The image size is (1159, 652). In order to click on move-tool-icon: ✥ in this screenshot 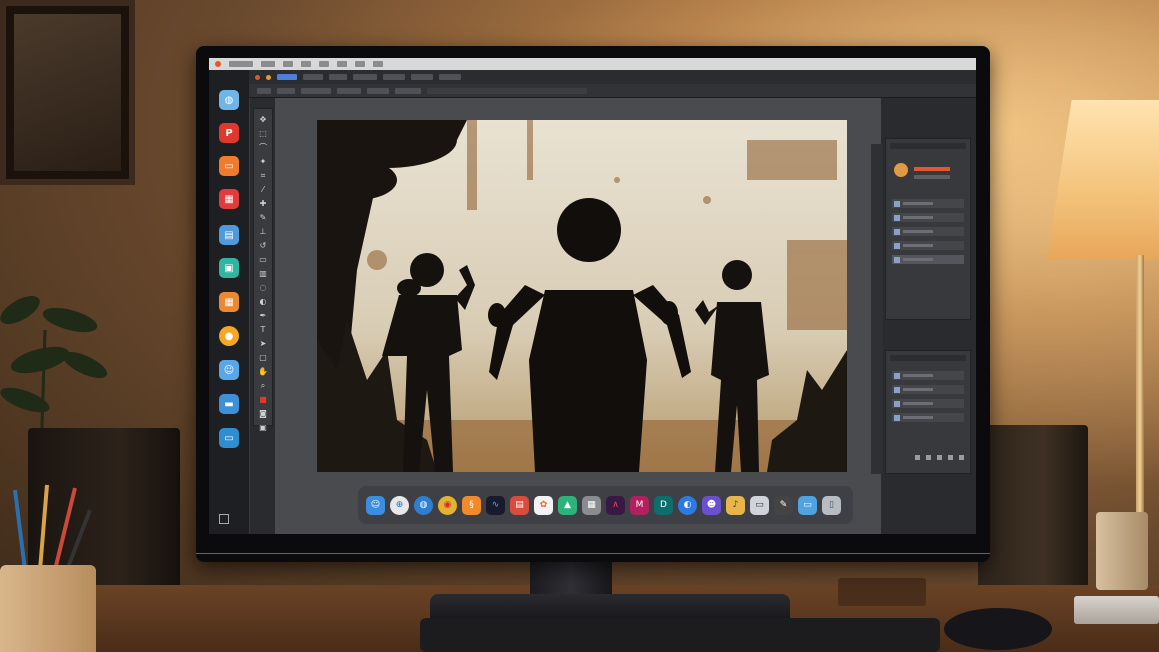, I will do `click(263, 120)`.